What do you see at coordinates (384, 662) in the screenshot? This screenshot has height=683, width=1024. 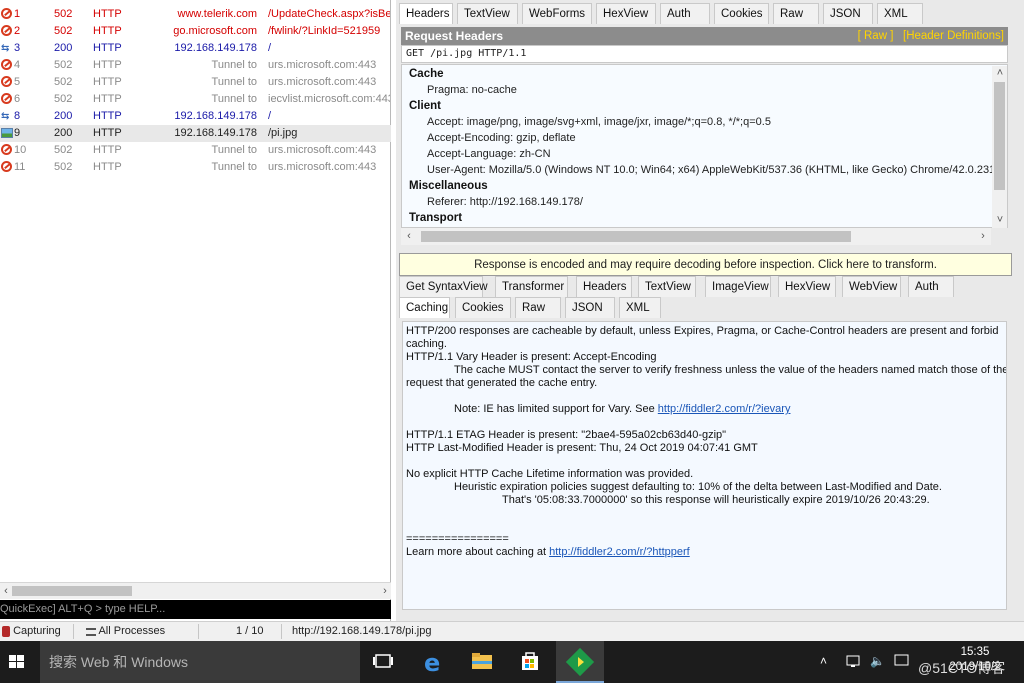 I see `task-view-button` at bounding box center [384, 662].